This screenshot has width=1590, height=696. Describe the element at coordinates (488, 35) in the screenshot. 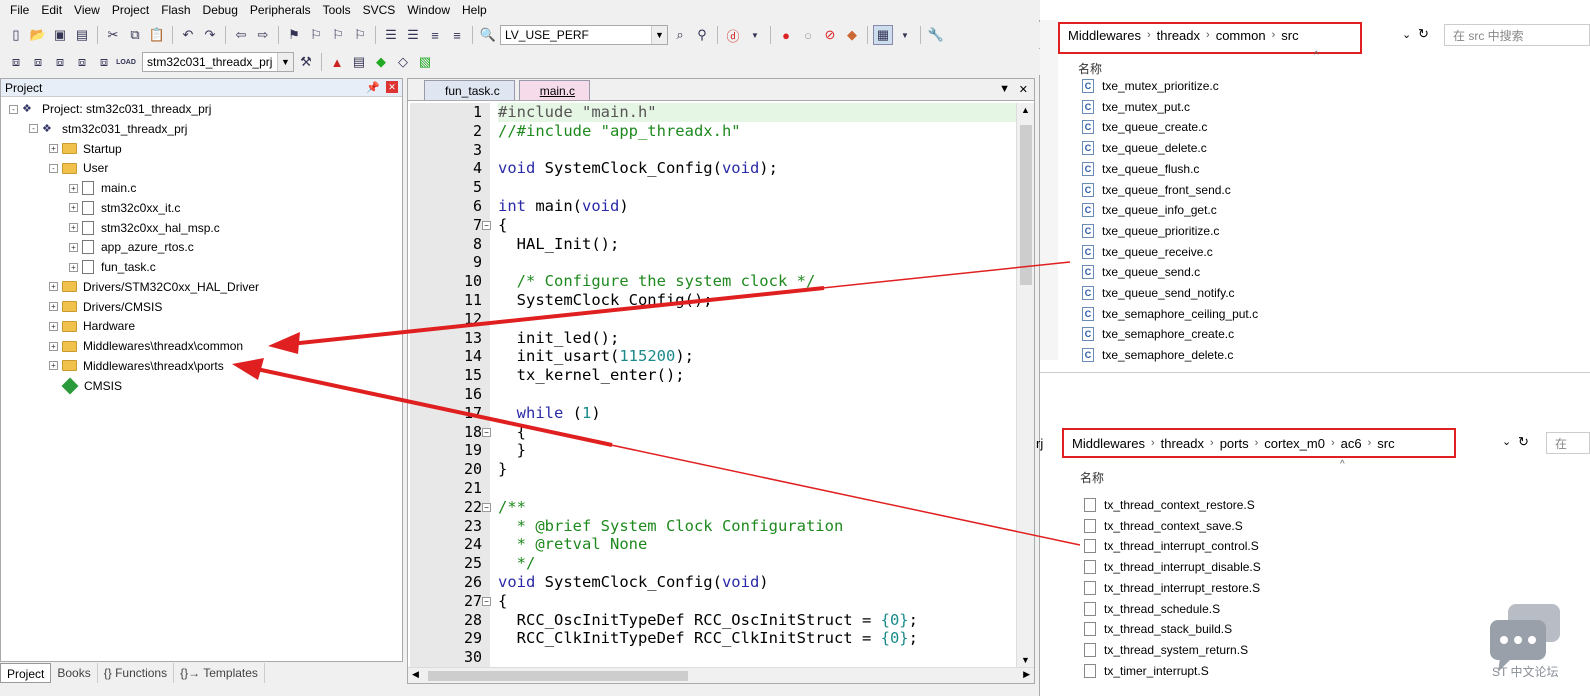

I see `find-in-files-icon: 🔍` at that location.